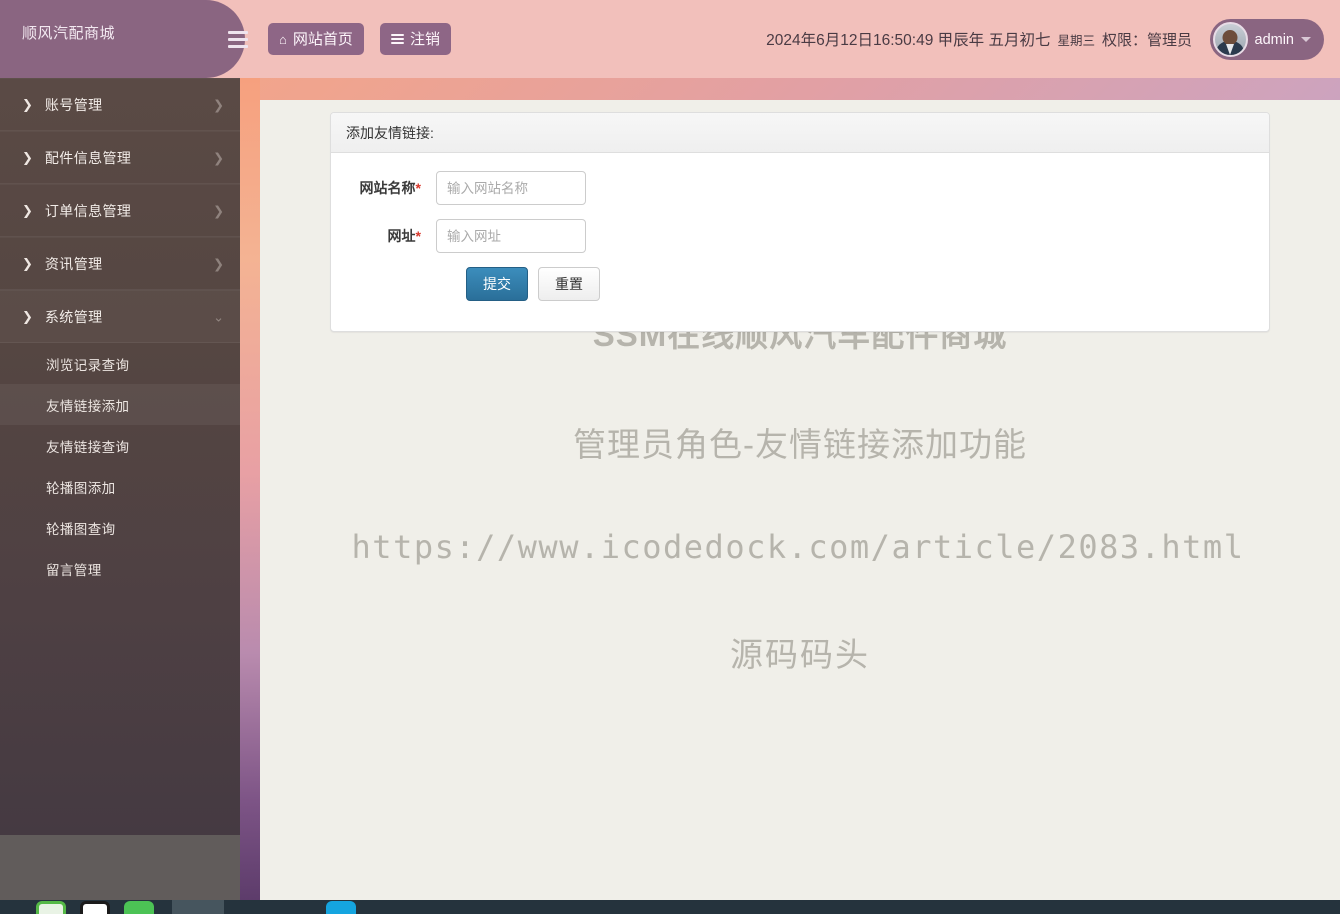  What do you see at coordinates (800, 284) in the screenshot?
I see `form-buttons: 提交 重置` at bounding box center [800, 284].